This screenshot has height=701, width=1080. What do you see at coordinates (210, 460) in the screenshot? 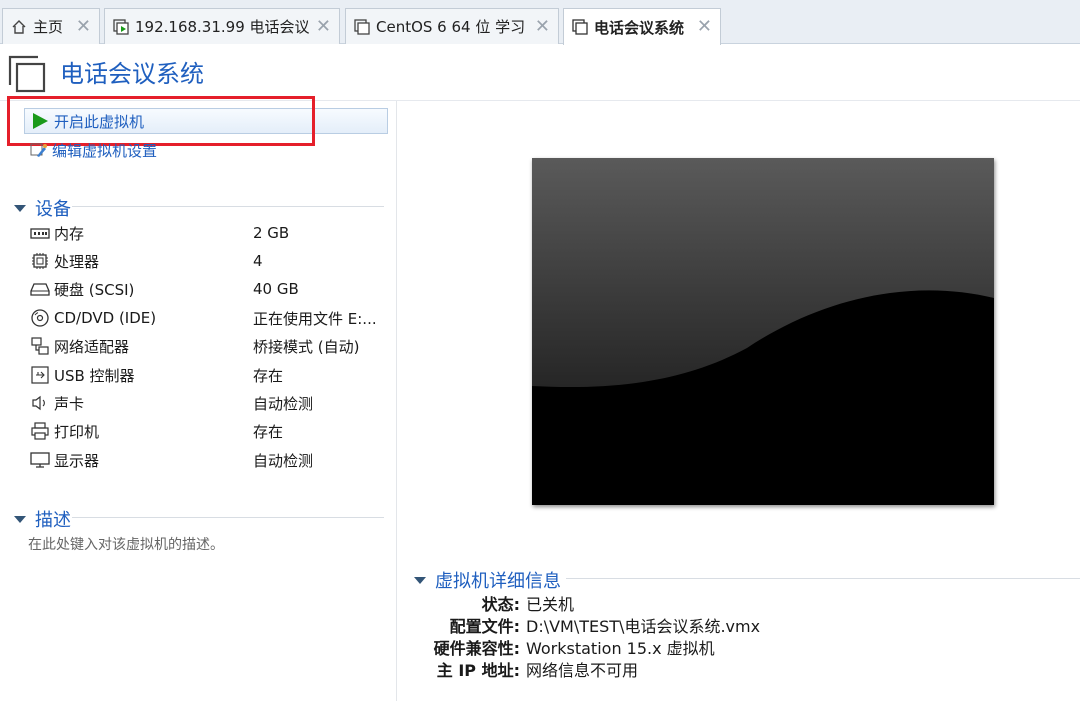
I see `device-row-display: 显示器 自动检测` at bounding box center [210, 460].